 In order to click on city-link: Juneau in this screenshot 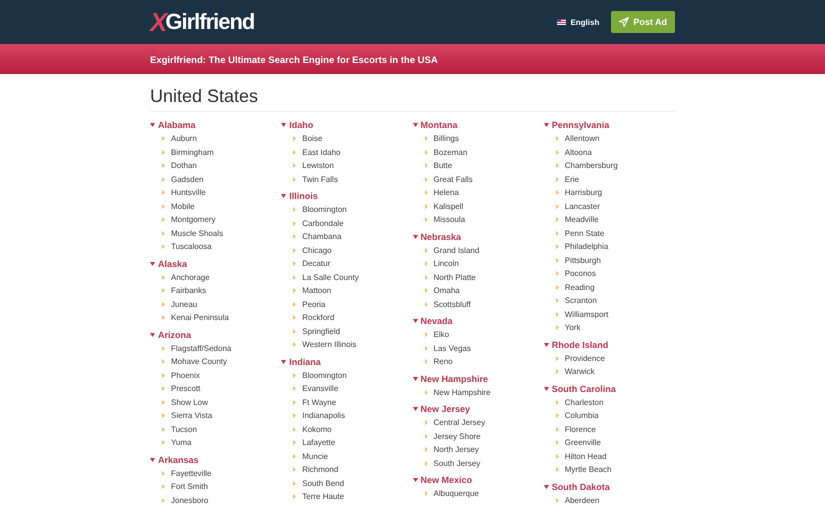, I will do `click(184, 304)`.